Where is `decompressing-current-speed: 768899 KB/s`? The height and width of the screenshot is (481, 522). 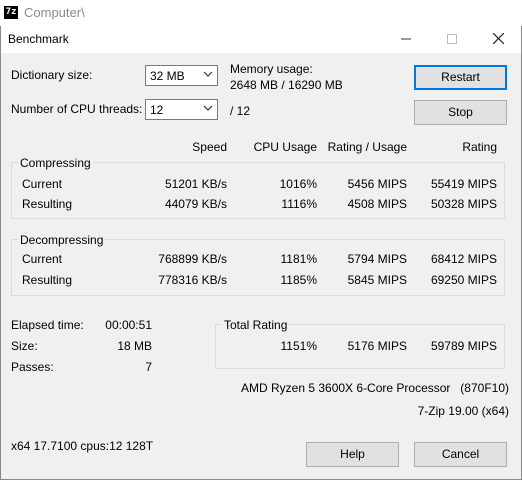
decompressing-current-speed: 768899 KB/s is located at coordinates (192, 259).